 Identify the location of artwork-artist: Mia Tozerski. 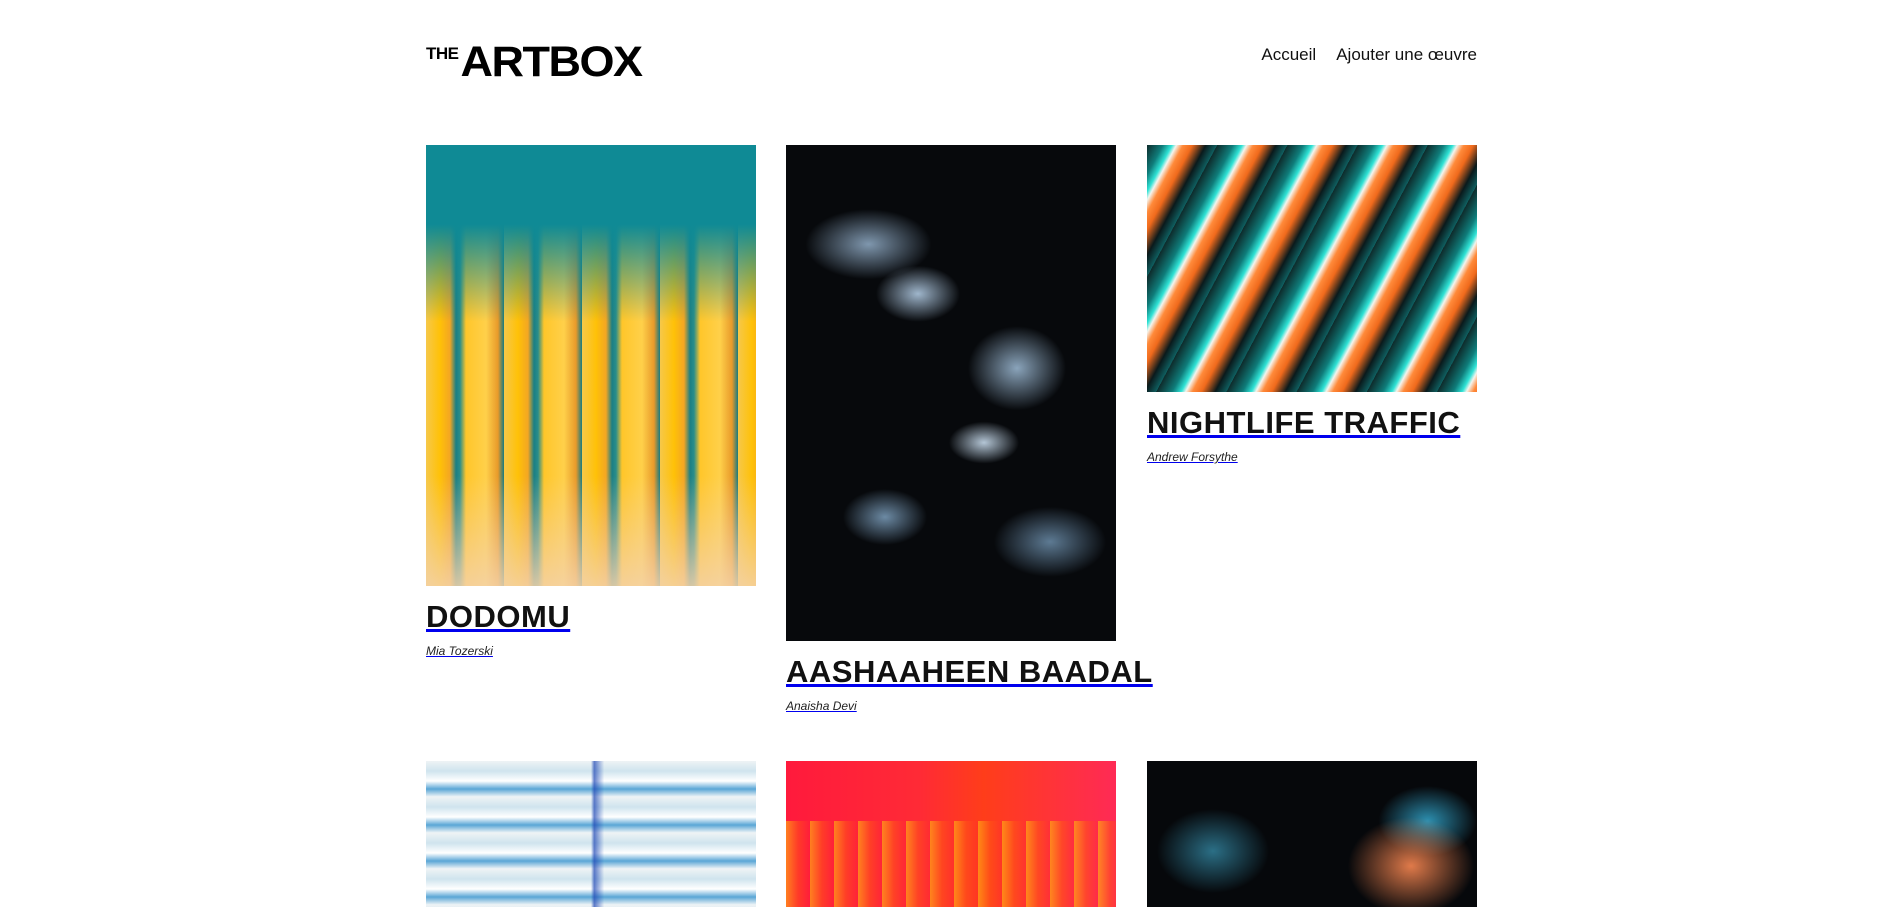
(459, 651).